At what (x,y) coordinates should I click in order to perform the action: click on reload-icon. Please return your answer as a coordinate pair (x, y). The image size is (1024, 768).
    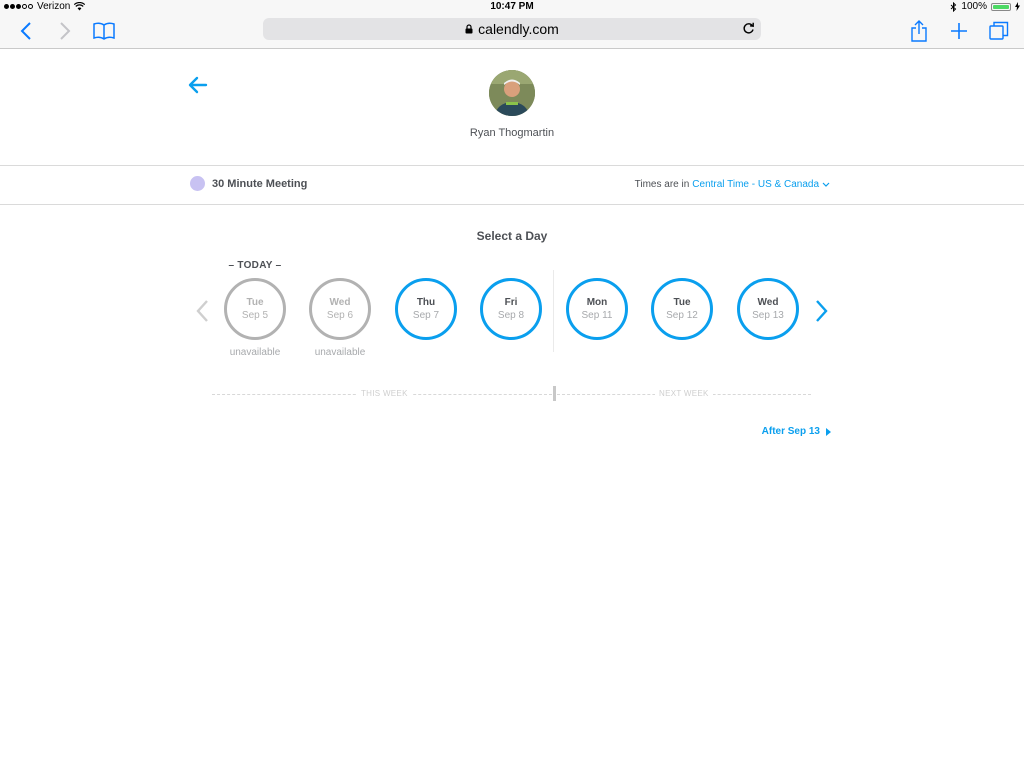
    Looking at the image, I should click on (748, 28).